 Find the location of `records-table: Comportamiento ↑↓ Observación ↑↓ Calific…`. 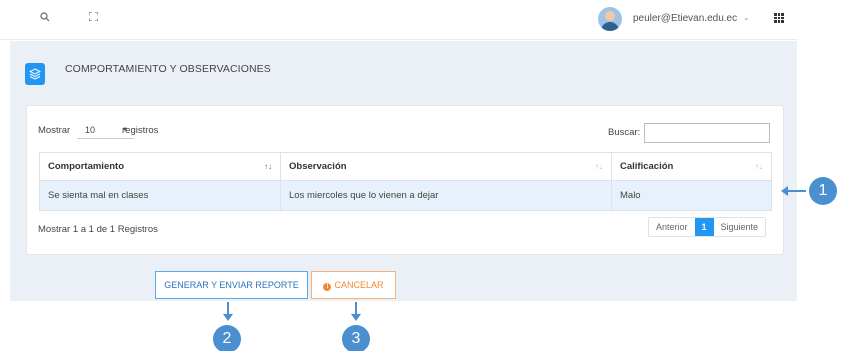

records-table: Comportamiento ↑↓ Observación ↑↓ Calific… is located at coordinates (405, 181).